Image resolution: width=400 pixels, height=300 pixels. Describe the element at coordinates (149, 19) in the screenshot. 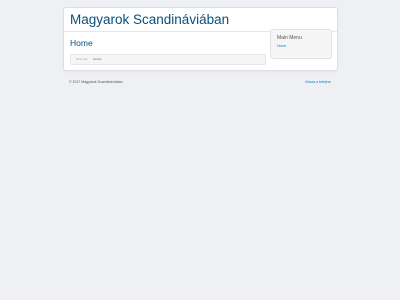

I see `site-title: Magyarok Scandináviában` at that location.